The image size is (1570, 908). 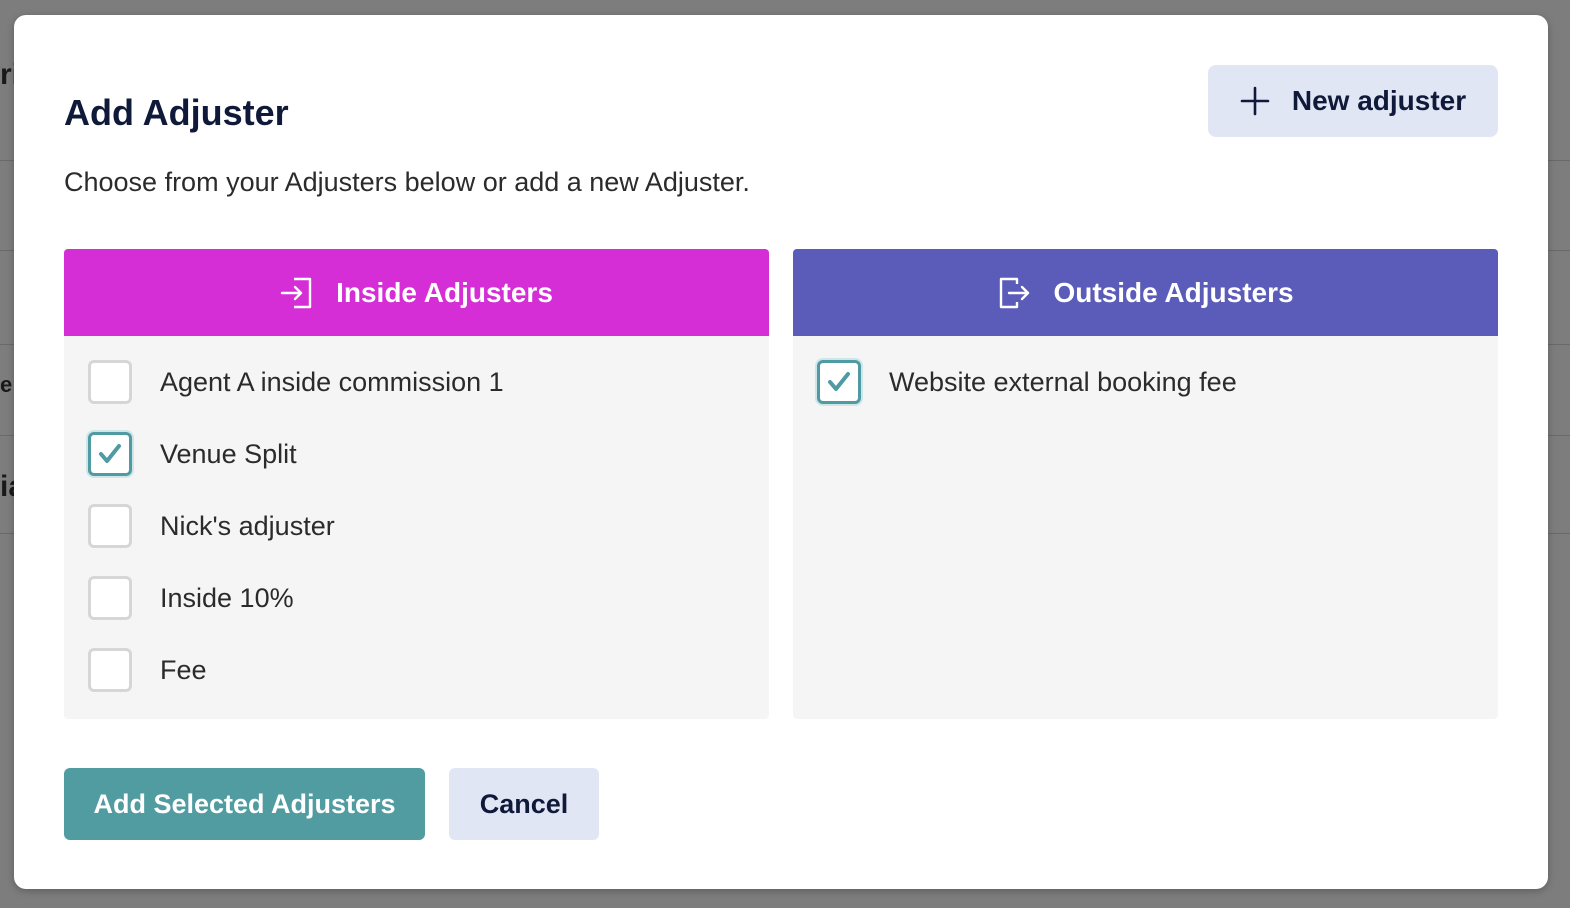 I want to click on adjuster-list-item: Website external booking fee, so click(x=1157, y=396).